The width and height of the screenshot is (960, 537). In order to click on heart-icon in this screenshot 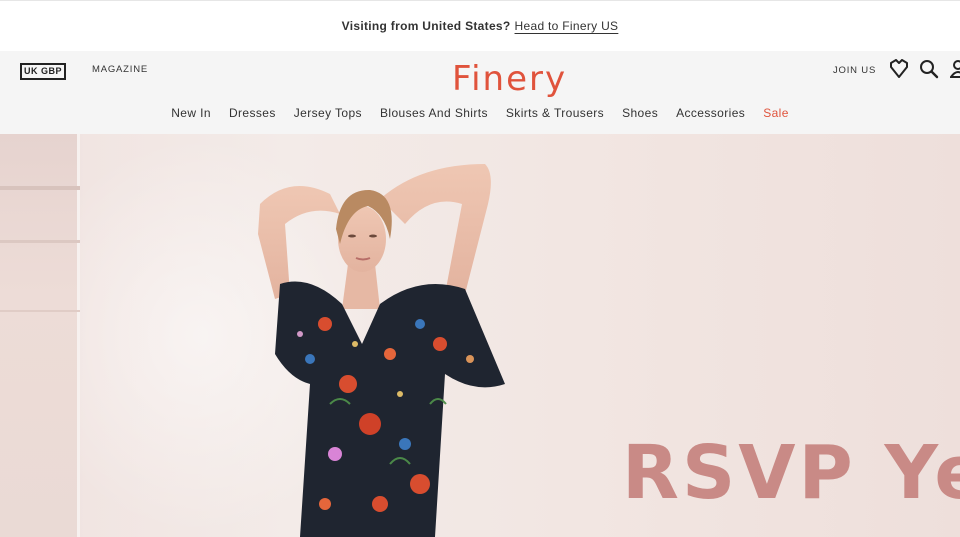, I will do `click(899, 69)`.